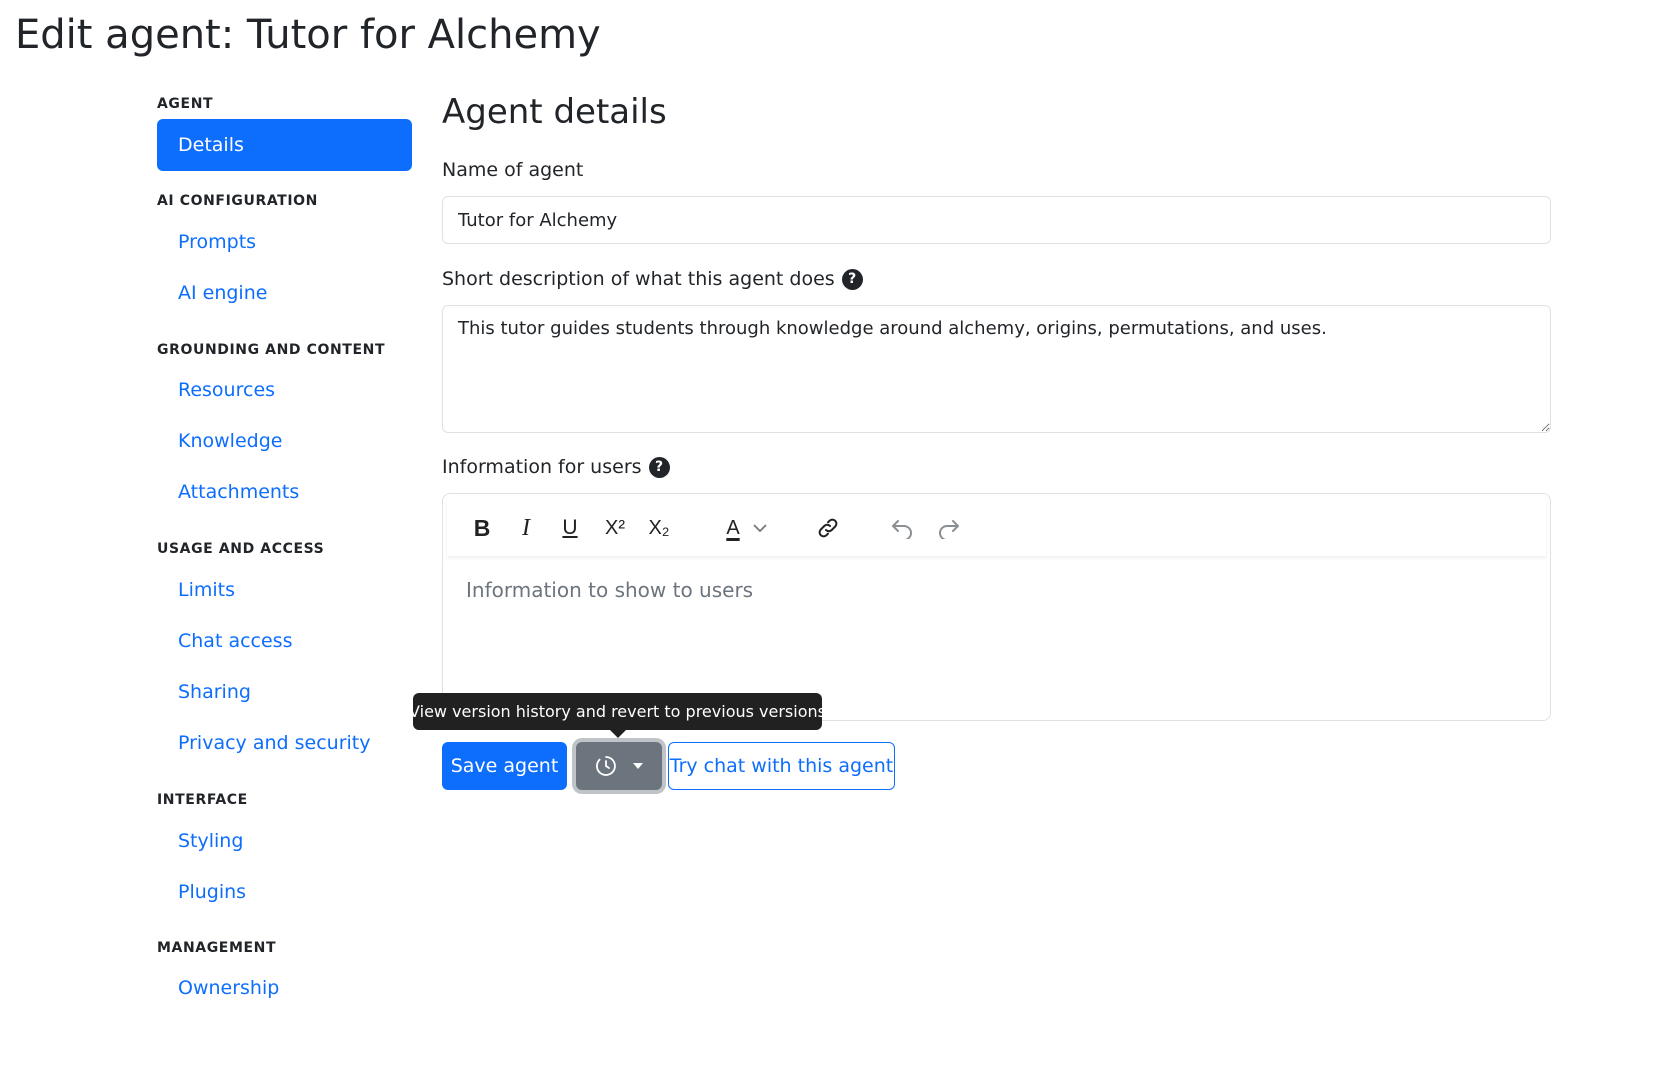 This screenshot has width=1664, height=1091. What do you see at coordinates (284, 988) in the screenshot?
I see `sidebar-item-ownership: Ownership` at bounding box center [284, 988].